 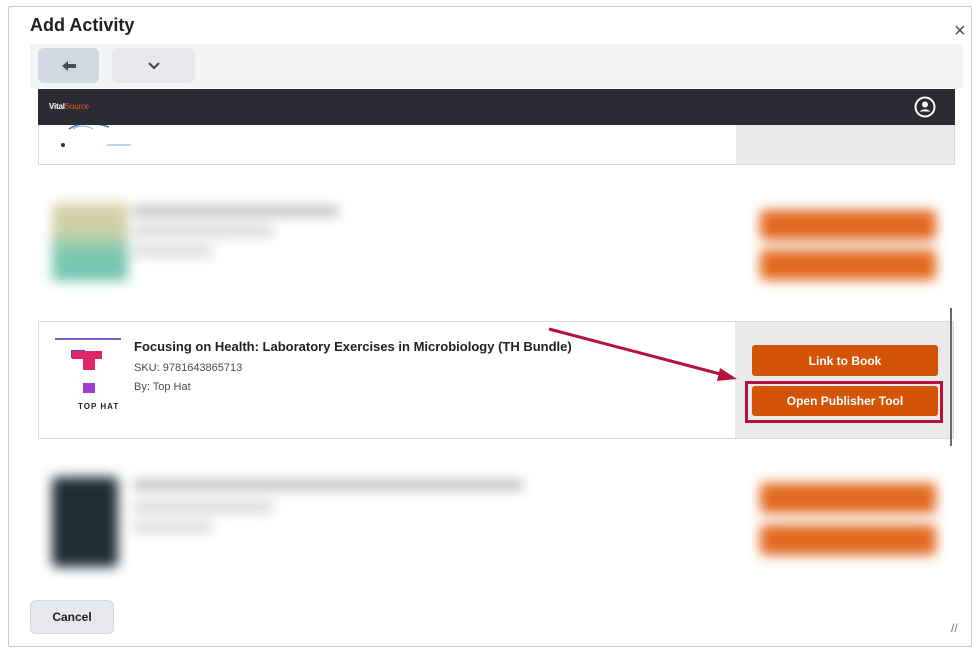 I want to click on cancel-button: Cancel, so click(x=72, y=617).